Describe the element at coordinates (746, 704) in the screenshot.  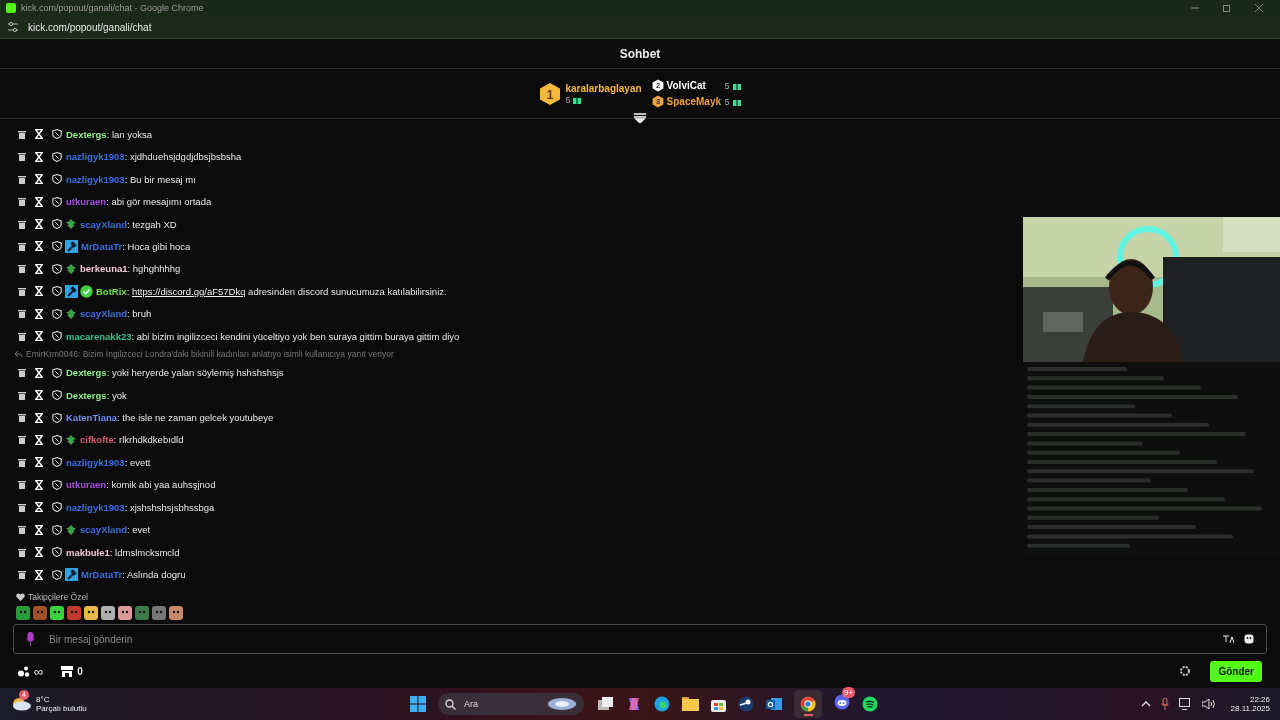
I see `steam-icon` at that location.